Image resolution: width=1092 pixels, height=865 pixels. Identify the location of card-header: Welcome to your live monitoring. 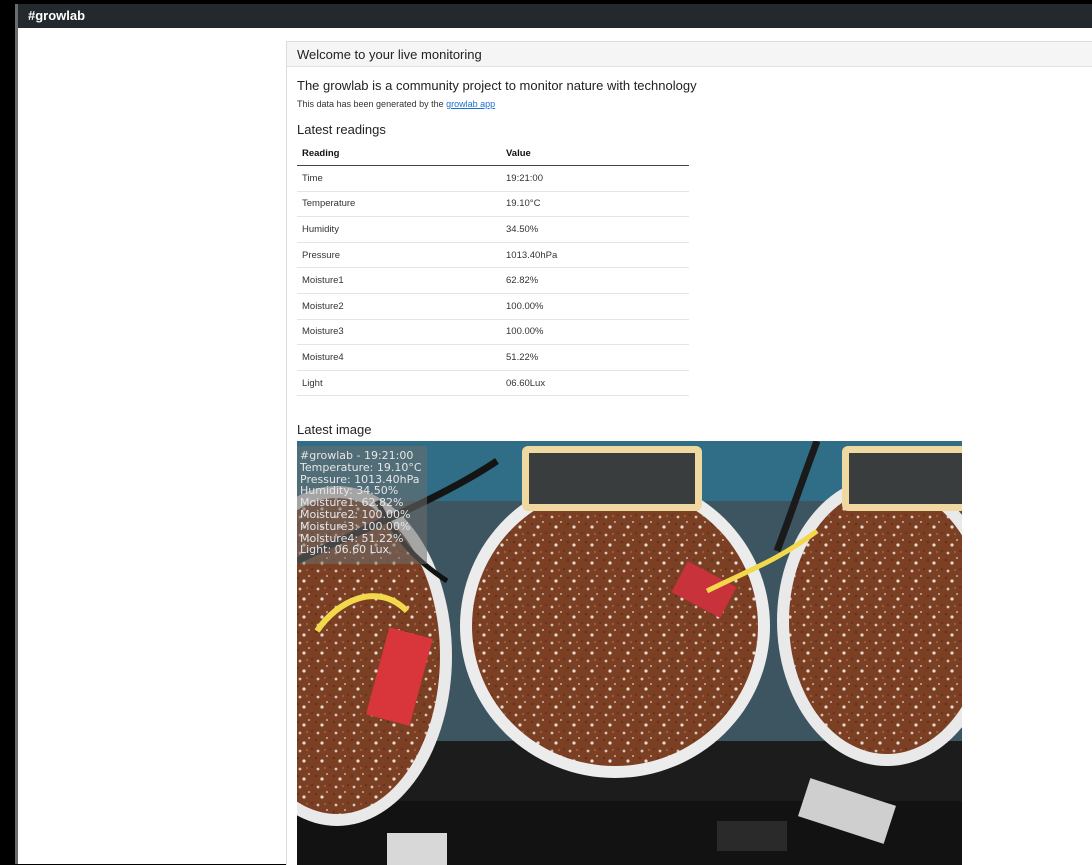
(689, 54).